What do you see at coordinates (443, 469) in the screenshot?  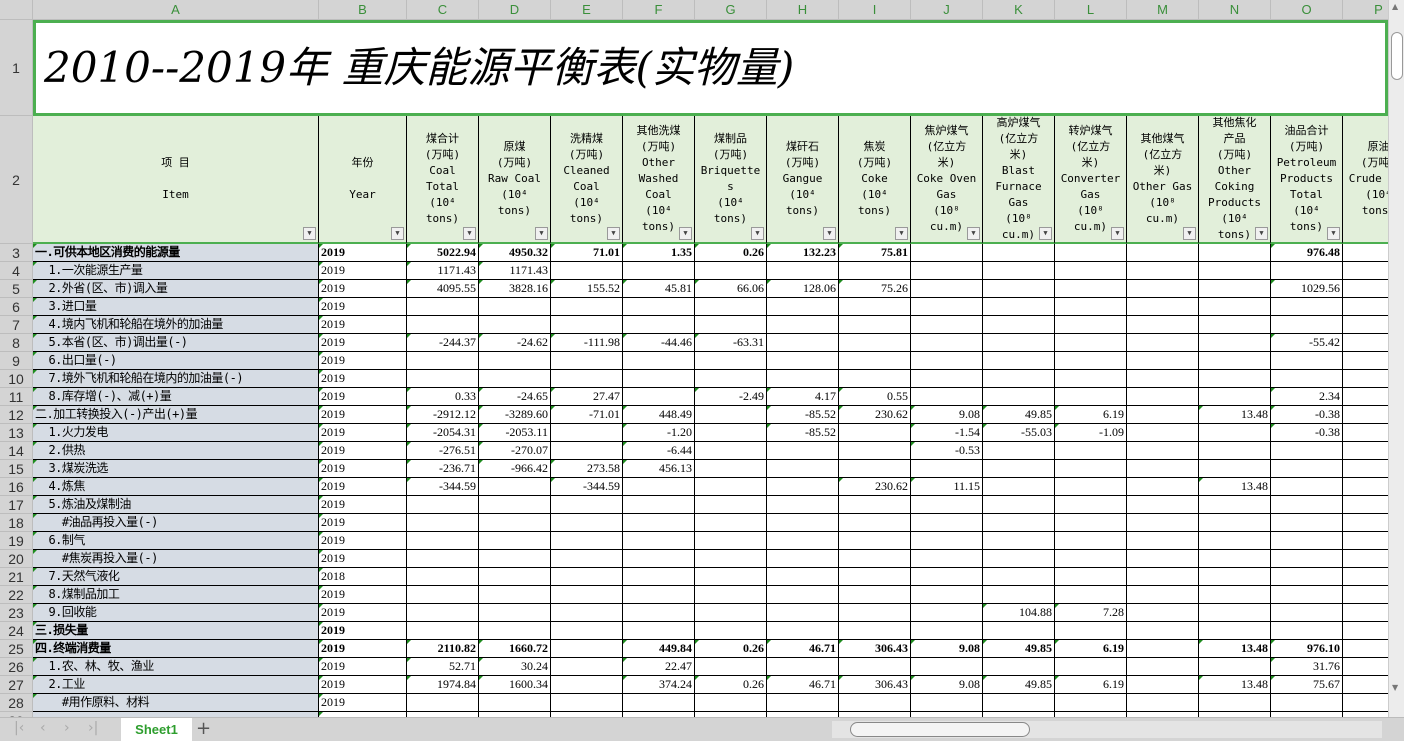 I see `data-cell: -236.71` at bounding box center [443, 469].